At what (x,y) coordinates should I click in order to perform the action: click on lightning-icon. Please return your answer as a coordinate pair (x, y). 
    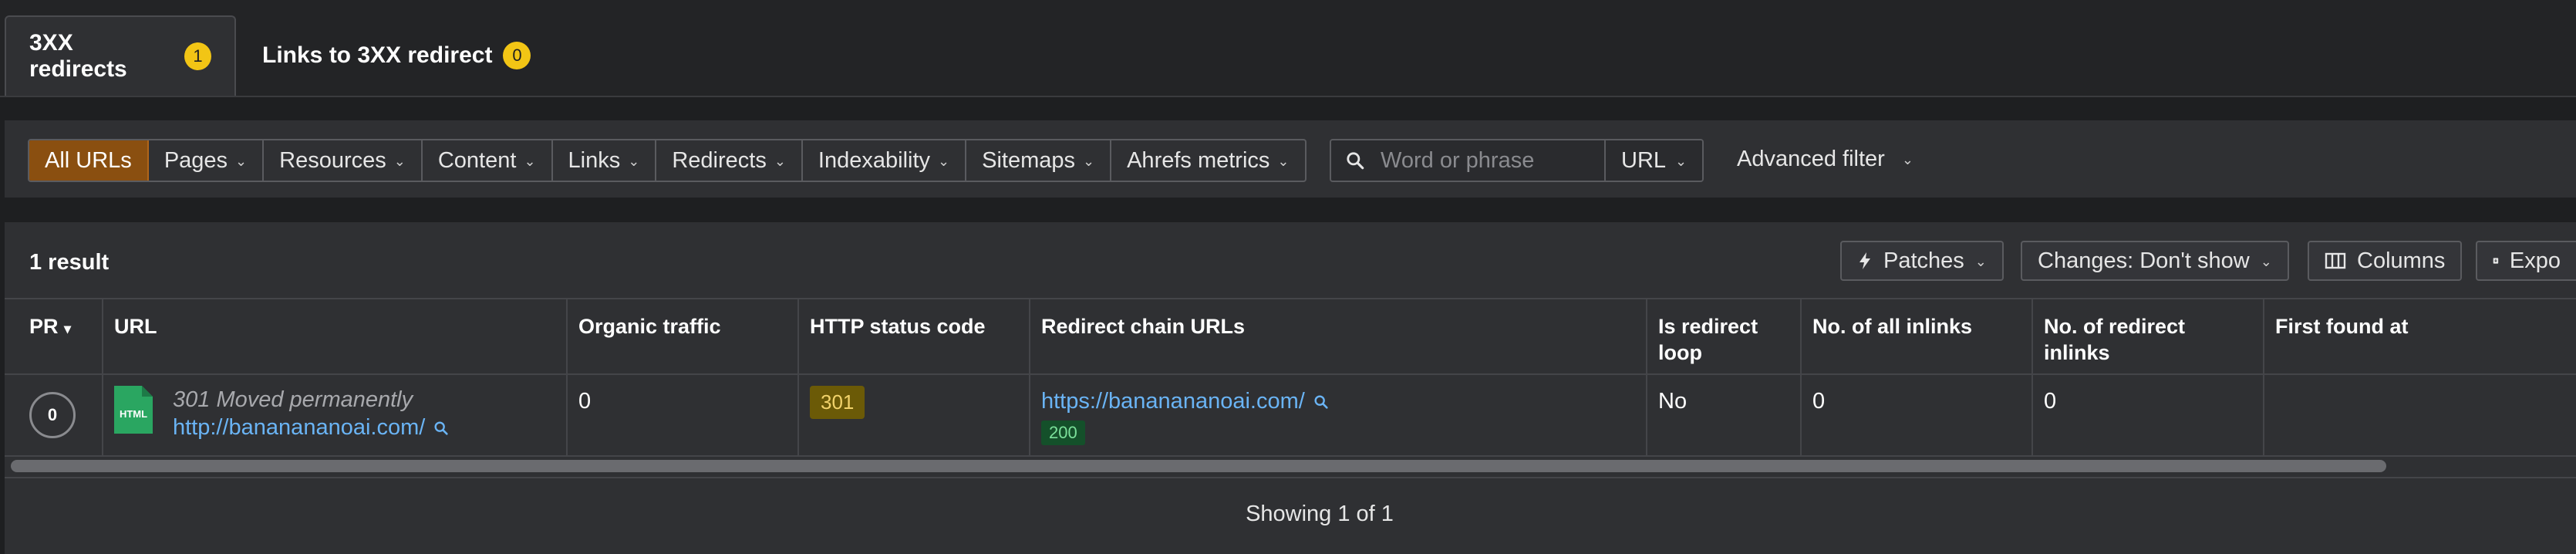
    Looking at the image, I should click on (1865, 260).